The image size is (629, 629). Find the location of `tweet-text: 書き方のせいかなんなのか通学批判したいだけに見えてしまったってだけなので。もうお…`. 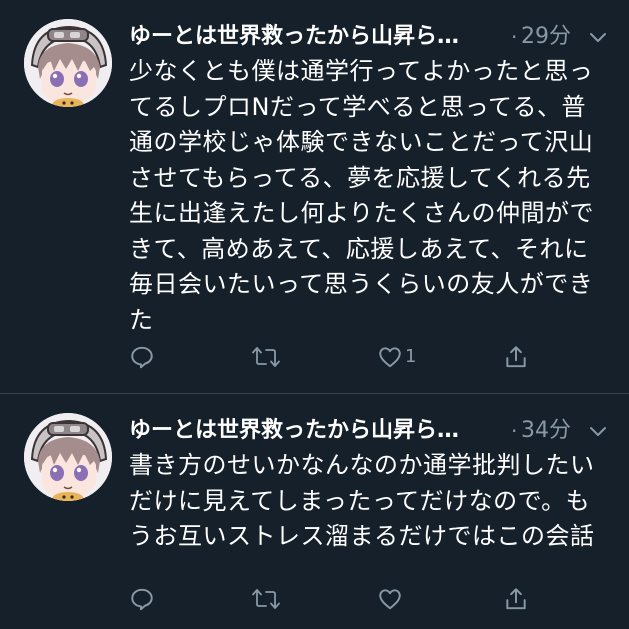

tweet-text: 書き方のせいかなんなのか通学批判したいだけに見えてしまったってだけなので。もうお… is located at coordinates (362, 500).